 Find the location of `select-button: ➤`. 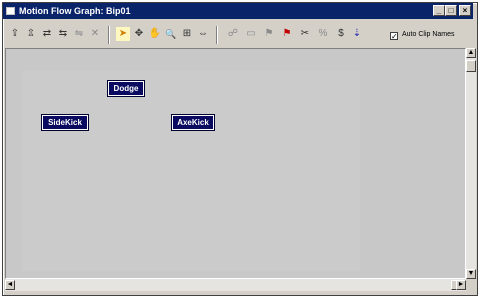

select-button: ➤ is located at coordinates (123, 34).